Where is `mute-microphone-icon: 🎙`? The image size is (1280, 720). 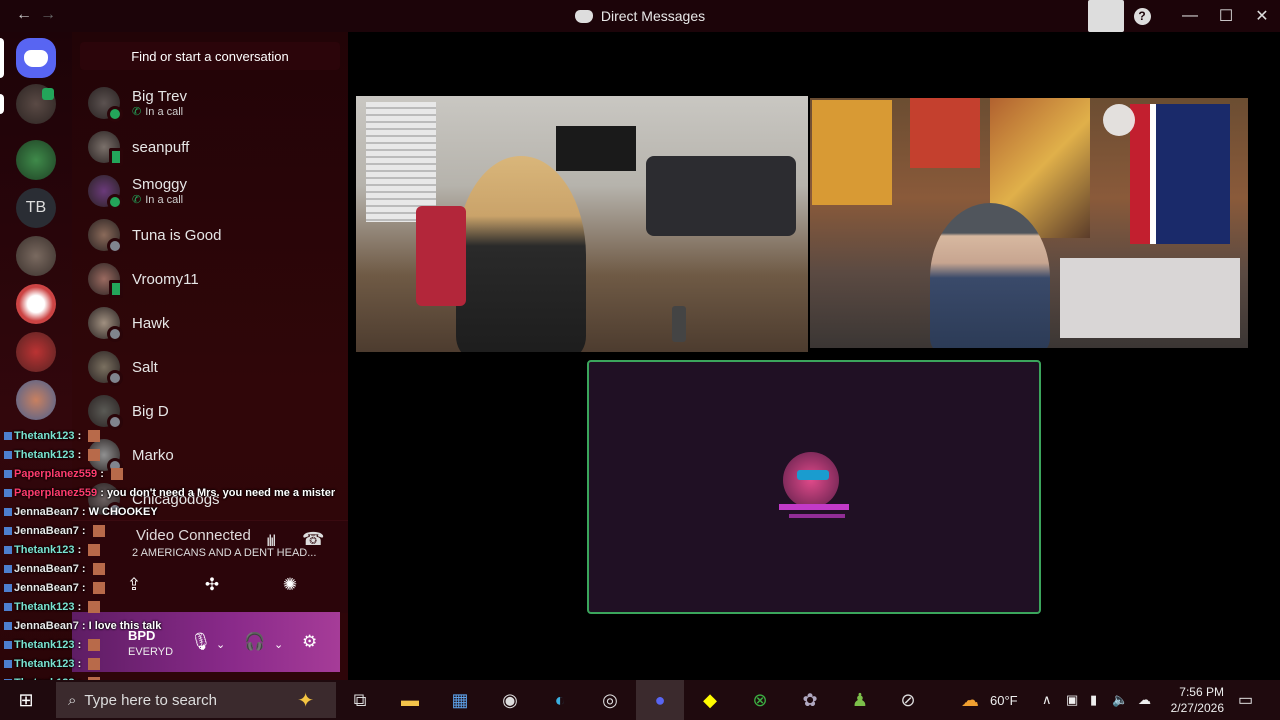 mute-microphone-icon: 🎙 is located at coordinates (201, 642).